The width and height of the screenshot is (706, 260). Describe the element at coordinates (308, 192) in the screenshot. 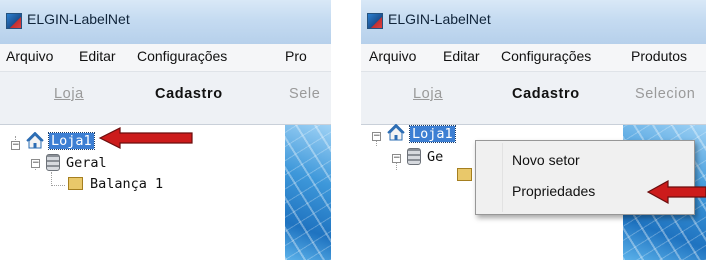

I see `background-art` at that location.